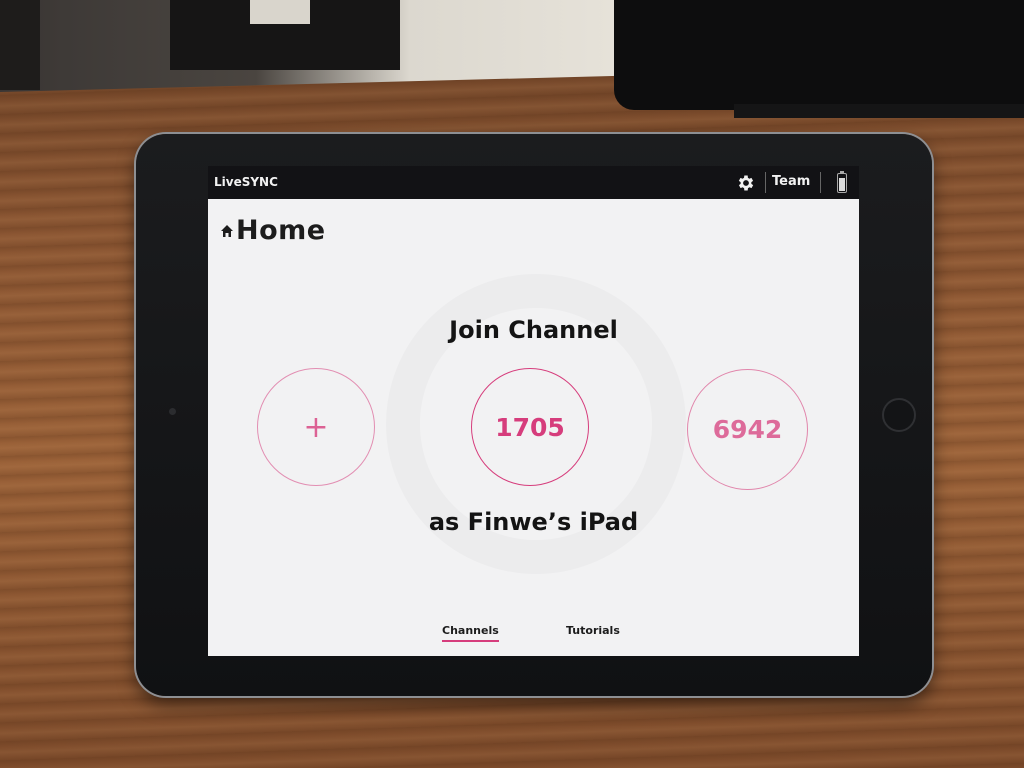 The width and height of the screenshot is (1024, 768). Describe the element at coordinates (747, 429) in the screenshot. I see `channel-6942-button: 6942` at that location.